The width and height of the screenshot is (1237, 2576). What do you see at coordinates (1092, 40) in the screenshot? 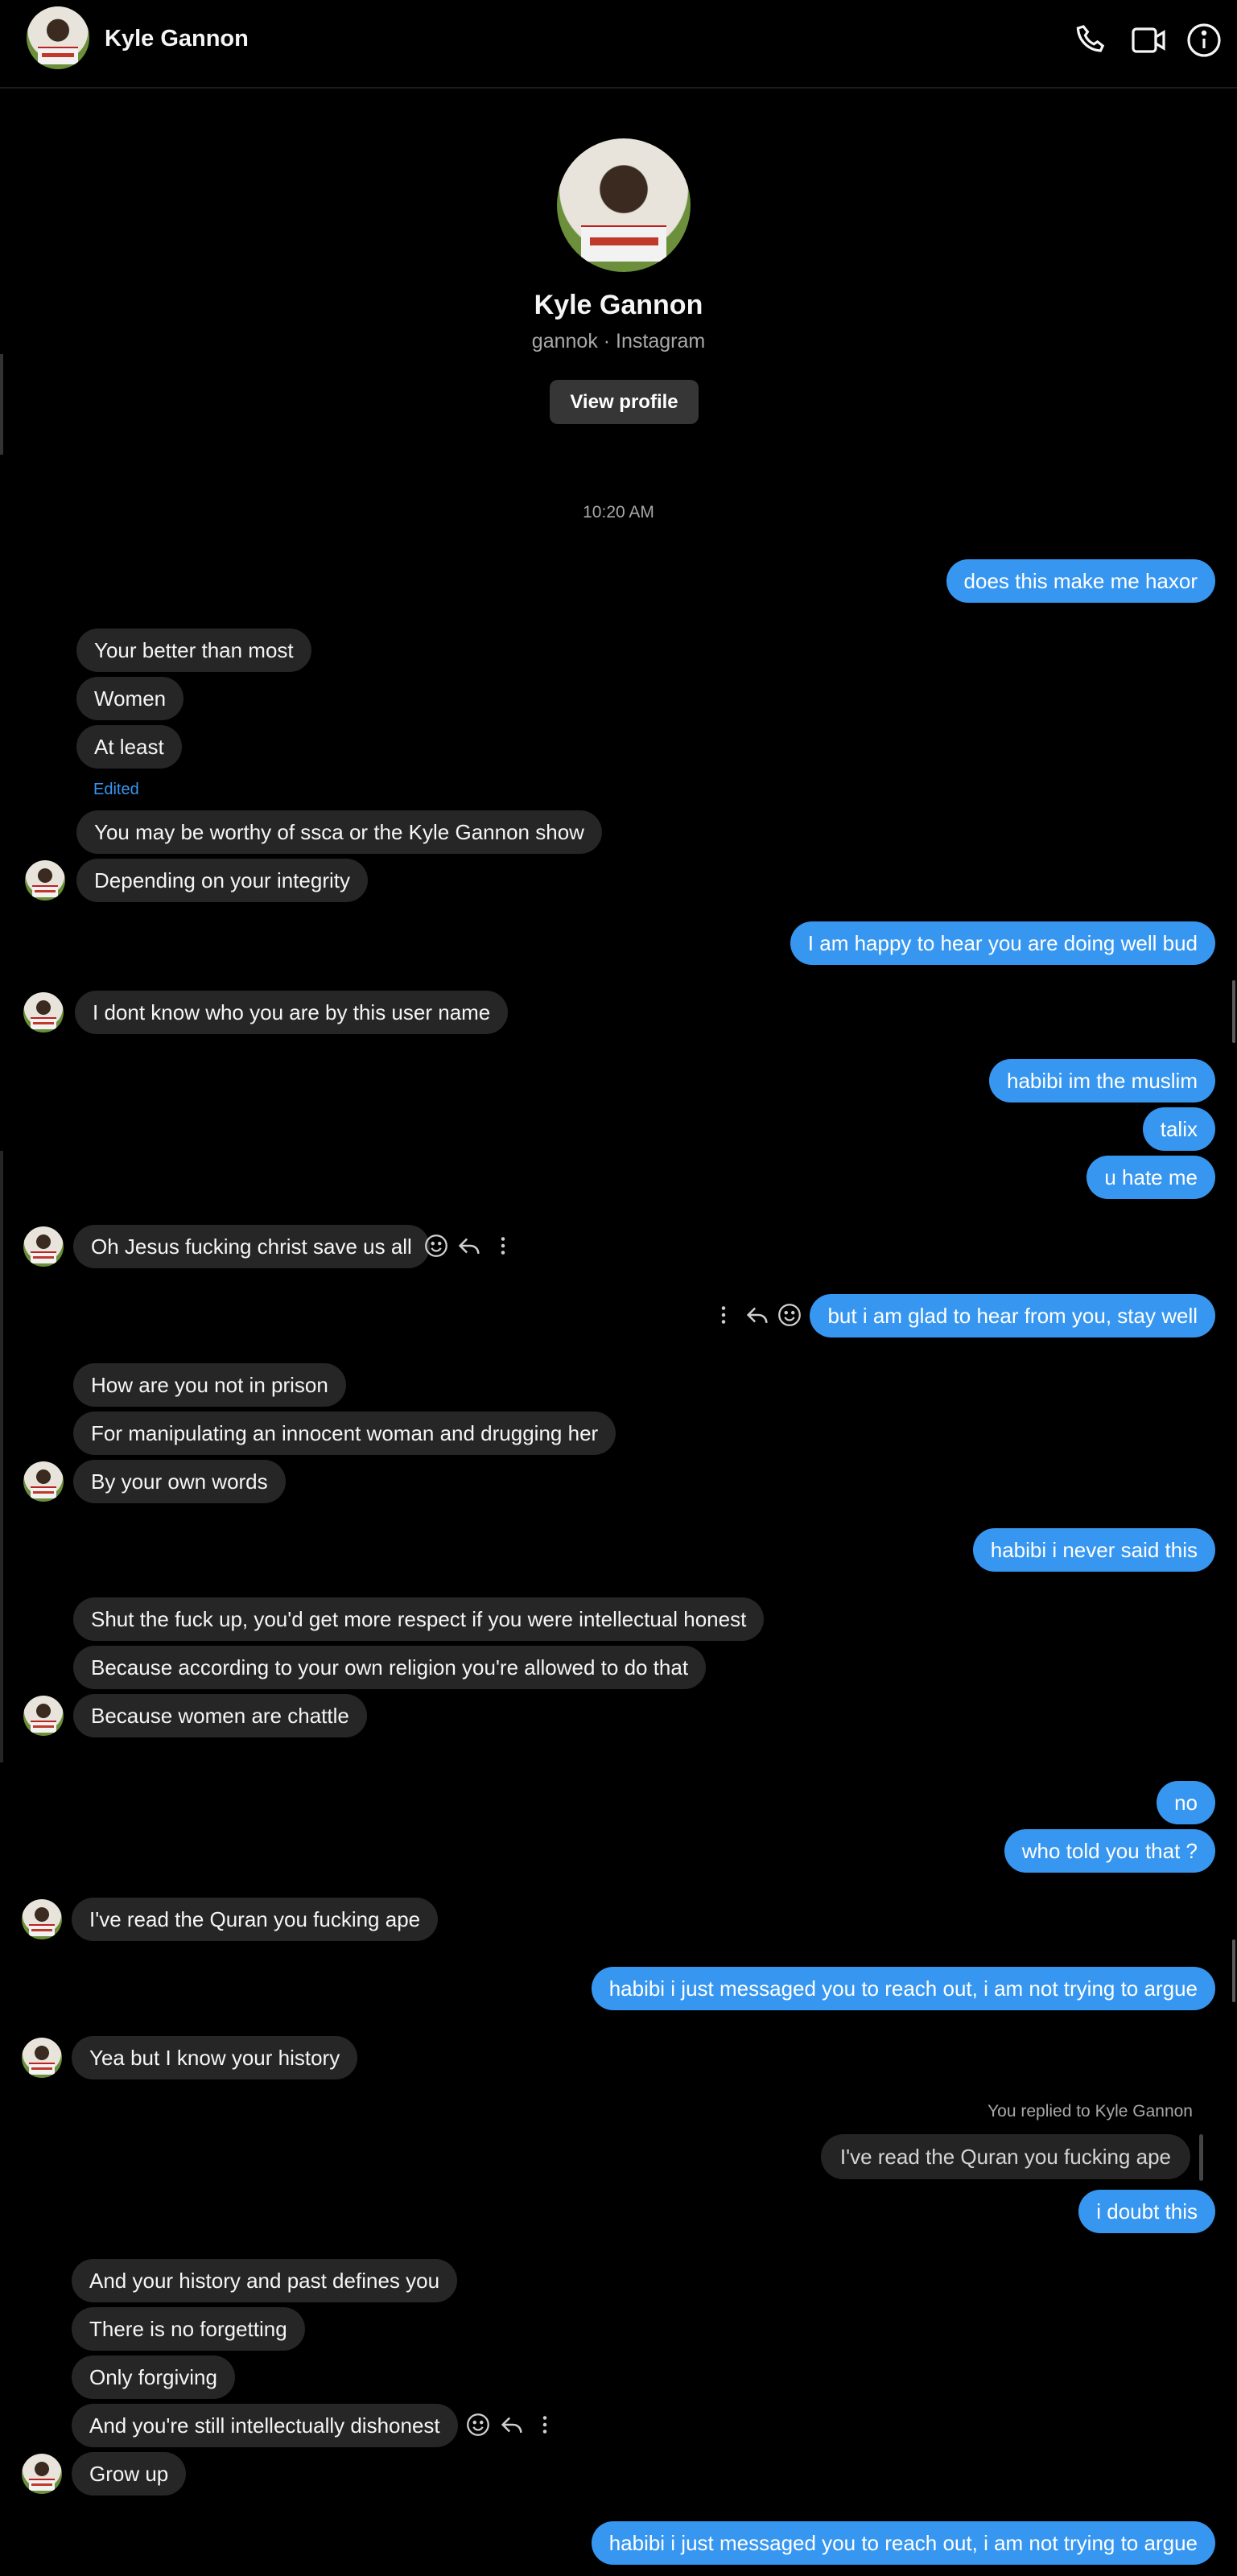
I see `phone-icon` at bounding box center [1092, 40].